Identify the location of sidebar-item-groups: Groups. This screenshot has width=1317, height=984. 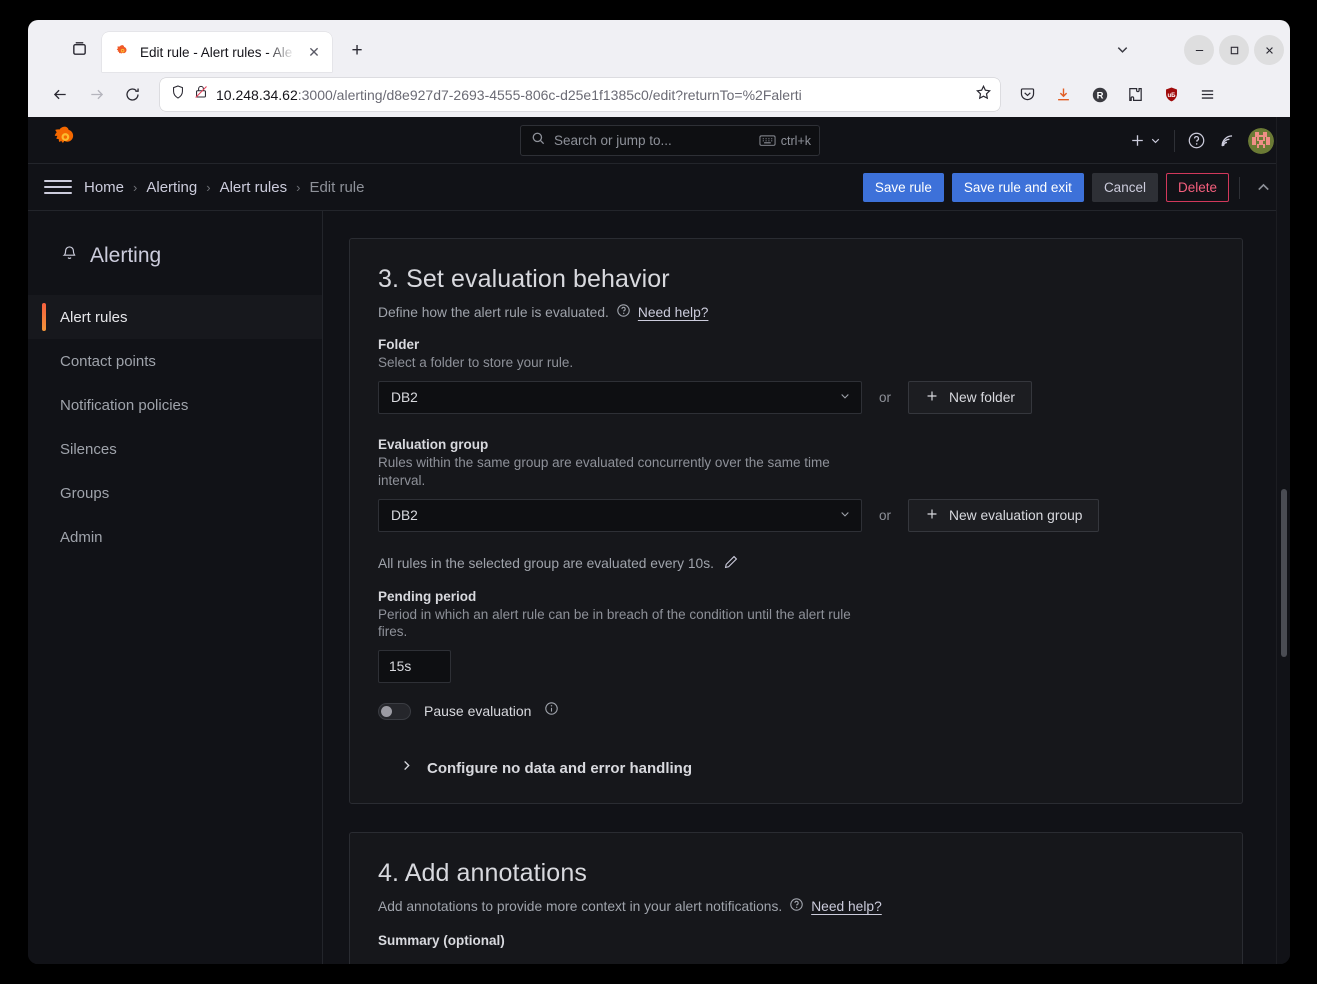
(175, 493).